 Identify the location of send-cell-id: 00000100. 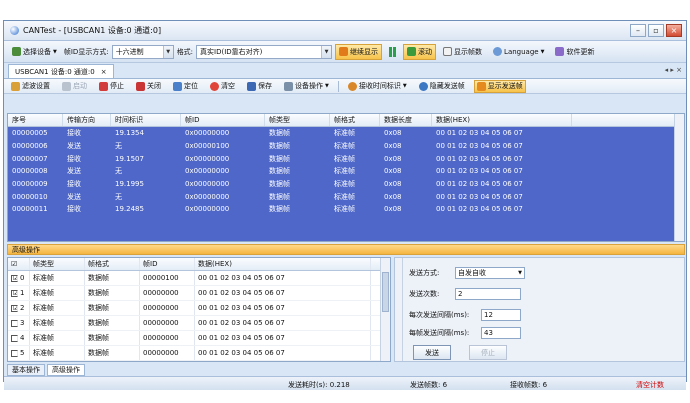
(167, 278).